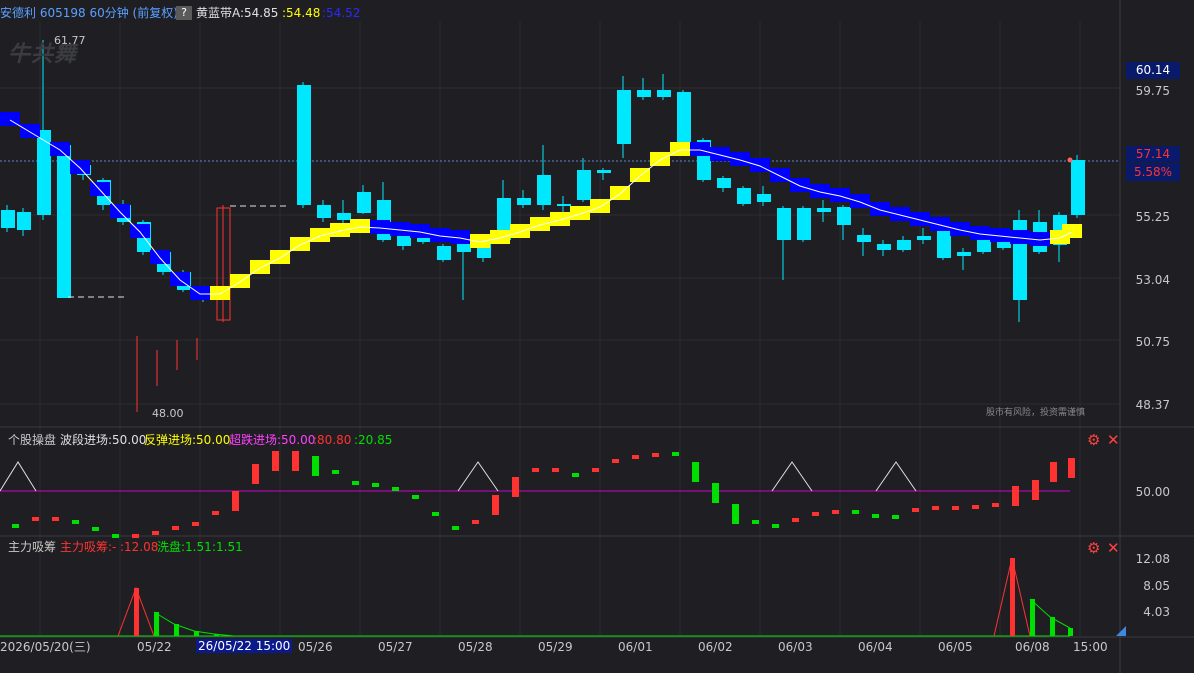 This screenshot has height=673, width=1194. Describe the element at coordinates (1152, 559) in the screenshot. I see `panel3-axis-label-1: 12.08` at that location.